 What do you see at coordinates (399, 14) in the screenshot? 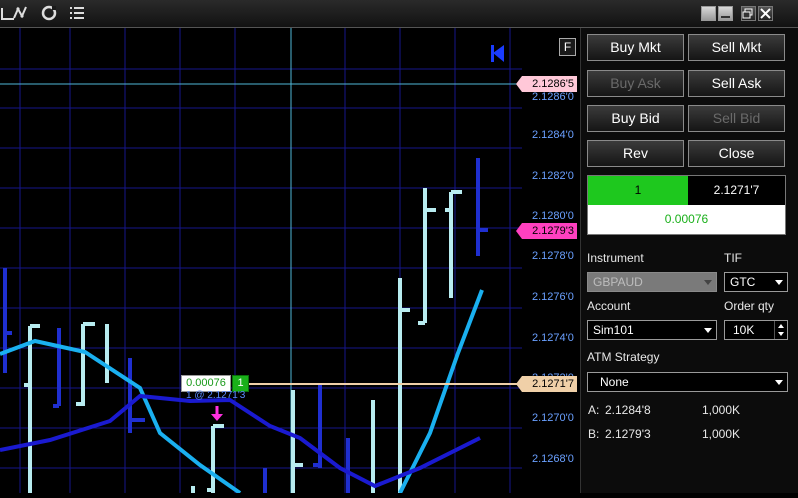
I see `chart-toolbar` at bounding box center [399, 14].